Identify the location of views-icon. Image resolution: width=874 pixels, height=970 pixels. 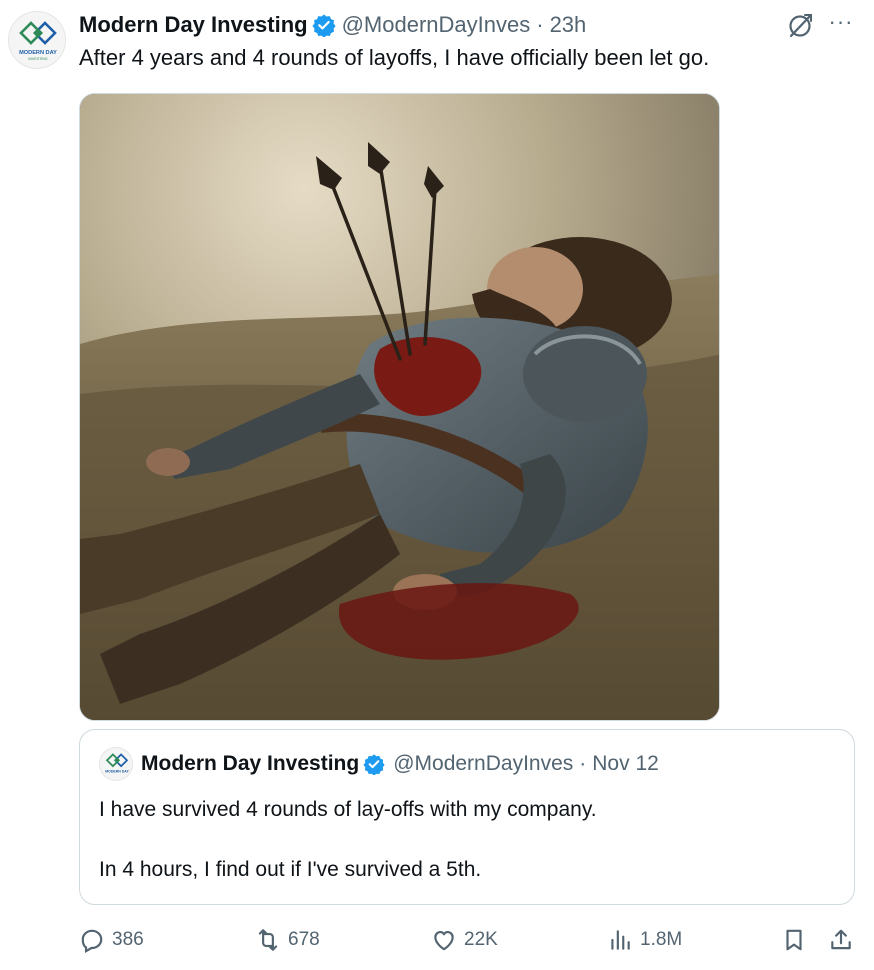
(620, 940).